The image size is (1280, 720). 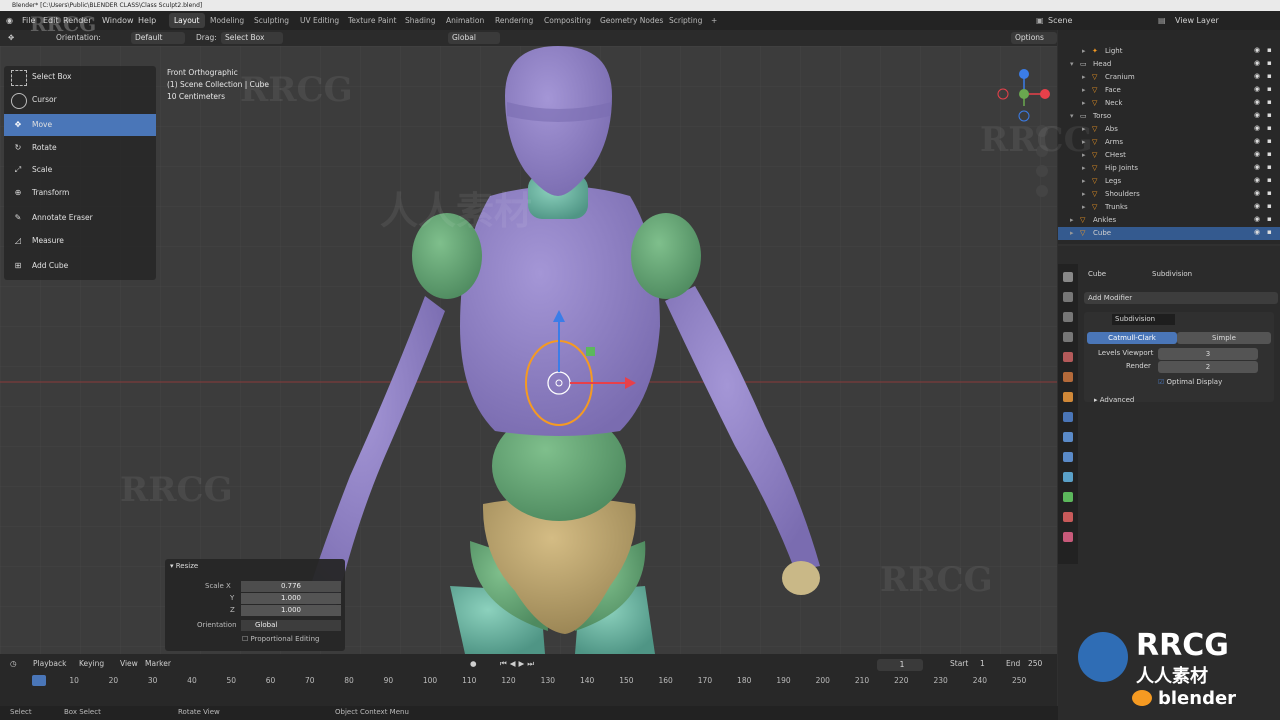 I want to click on tool-rotate: ↻ Rotate, so click(x=80, y=148).